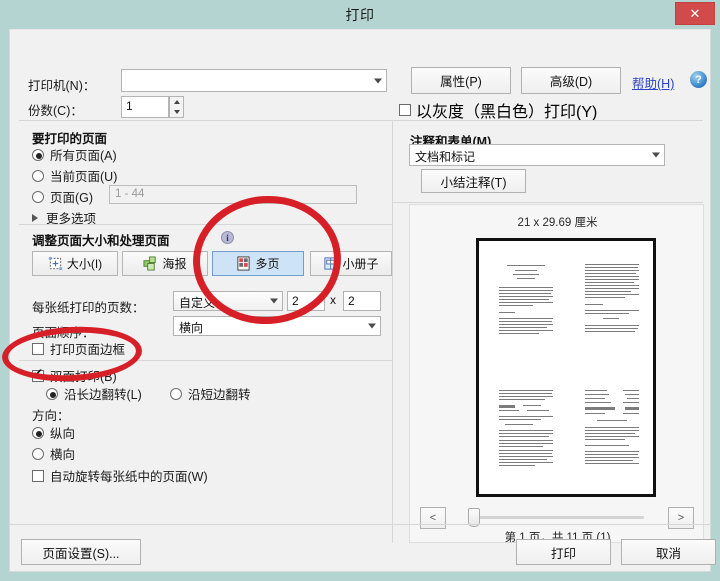 The image size is (720, 581). Describe the element at coordinates (55, 111) in the screenshot. I see `copies-label: 份数(C)：` at that location.